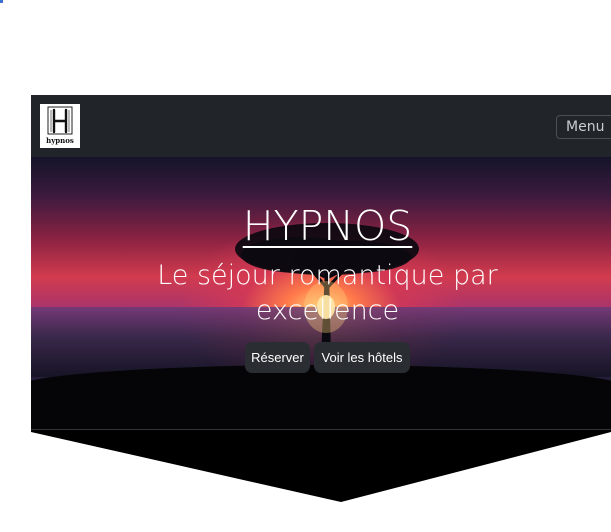  Describe the element at coordinates (60, 140) in the screenshot. I see `logo-wordmark: hypnos` at that location.